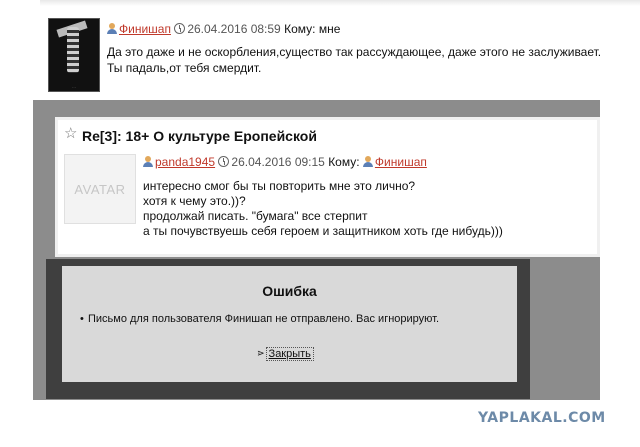 The image size is (640, 447). Describe the element at coordinates (194, 201) in the screenshot. I see `message-line: хотя к чему это.))?` at that location.